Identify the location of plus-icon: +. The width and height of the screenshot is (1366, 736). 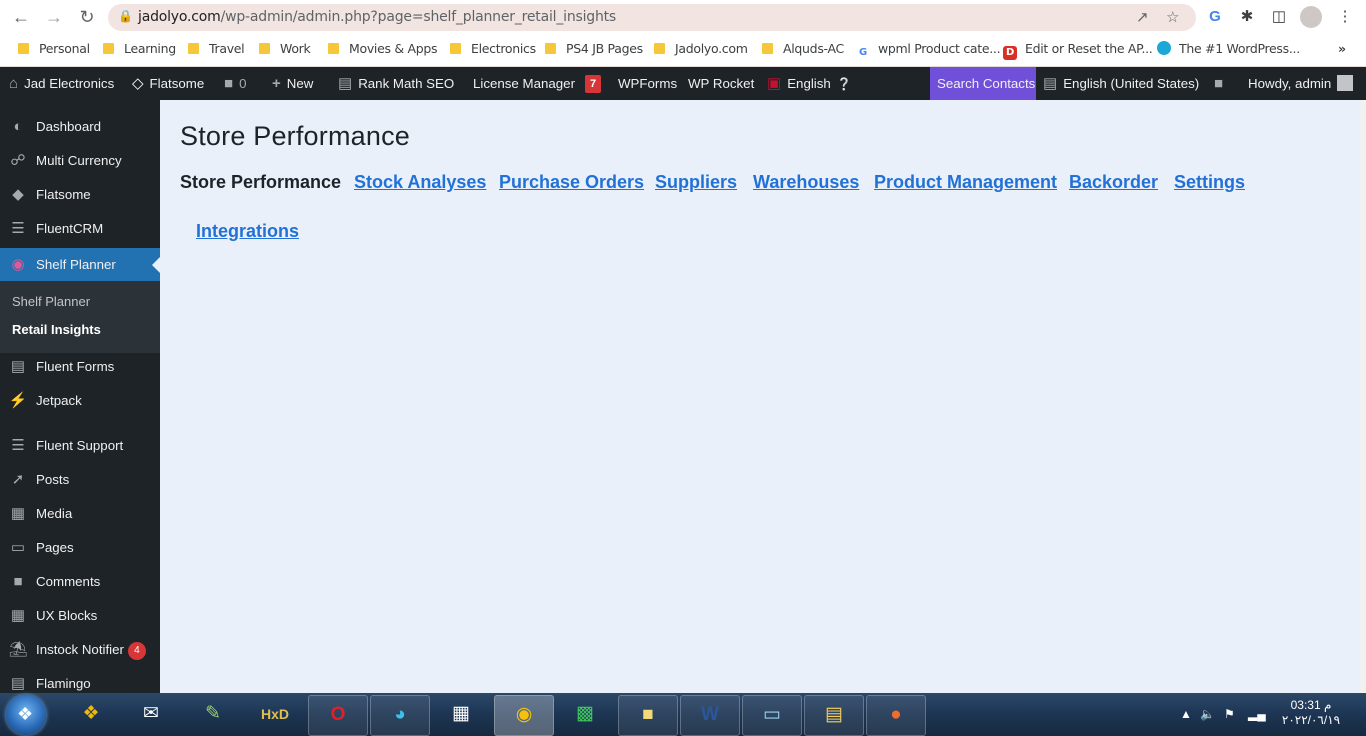
(276, 83).